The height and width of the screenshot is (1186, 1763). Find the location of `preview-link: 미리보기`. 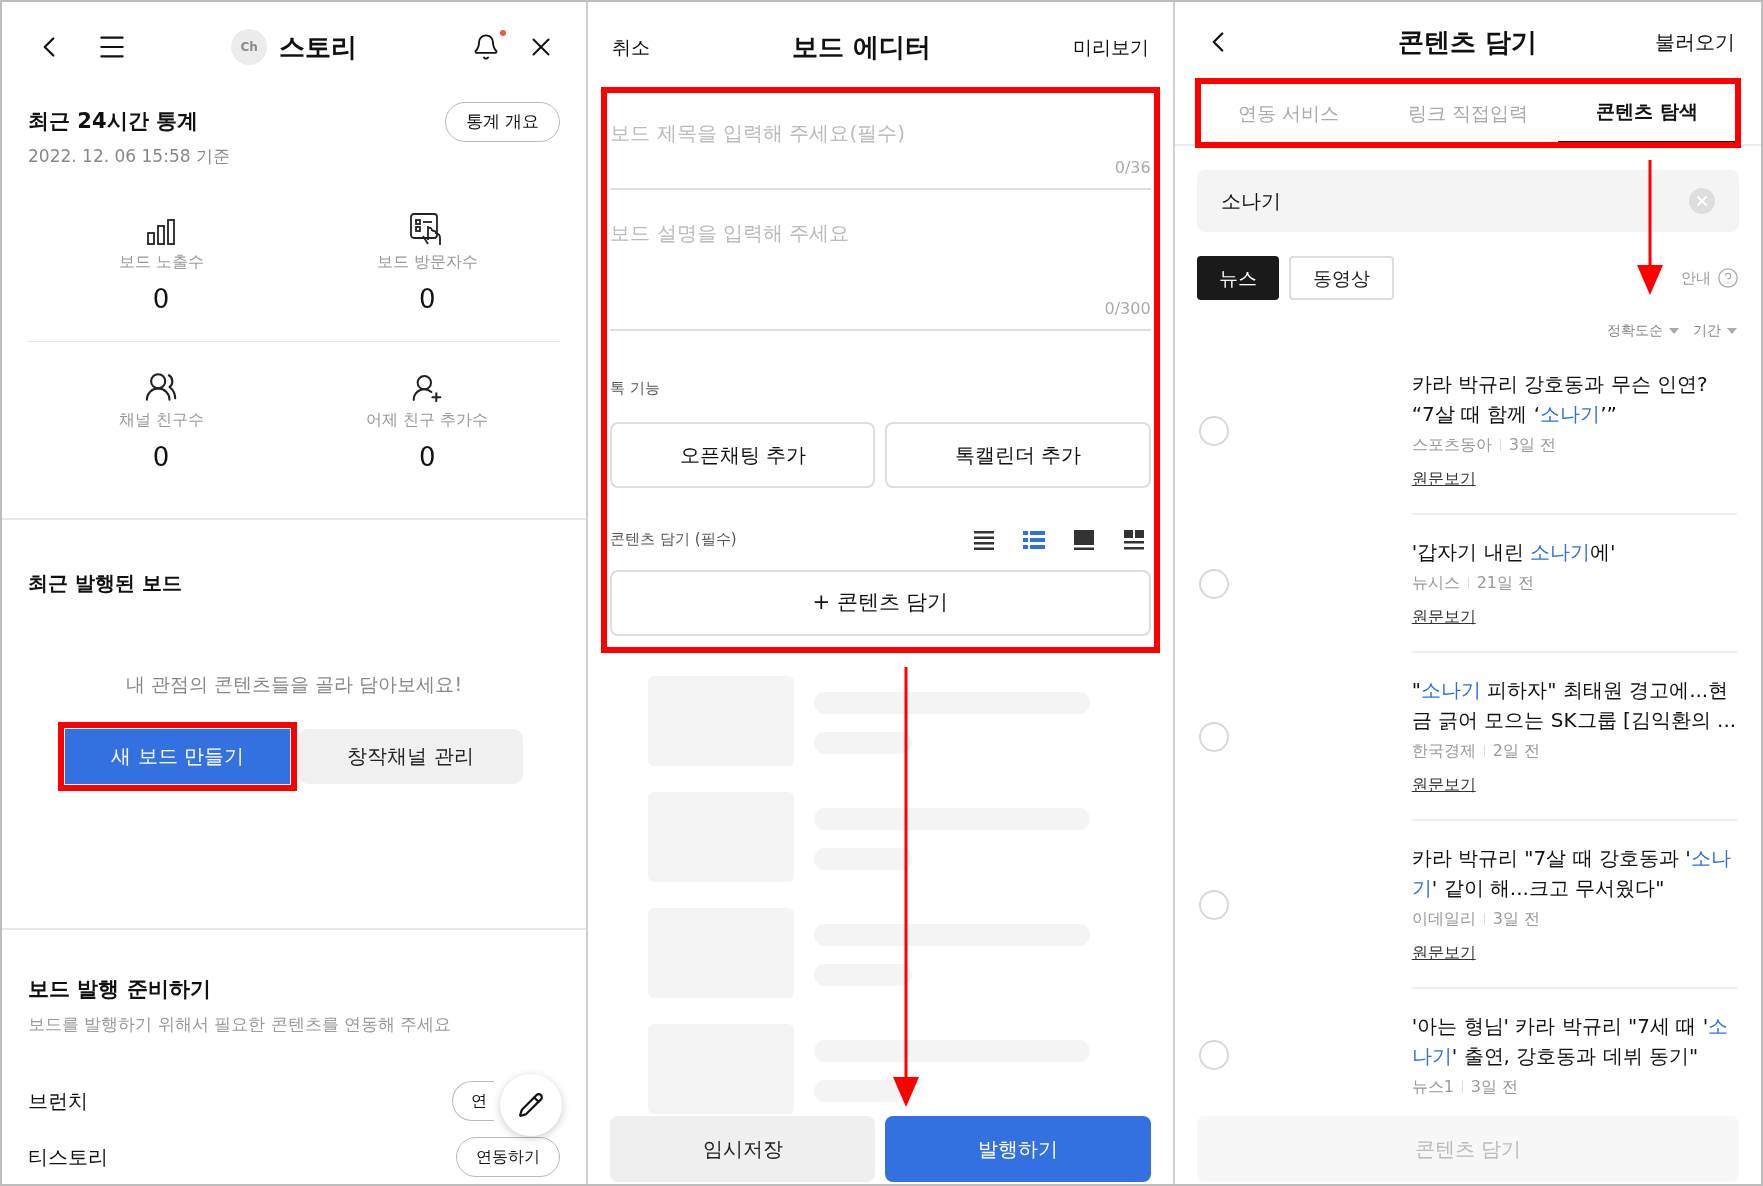

preview-link: 미리보기 is located at coordinates (1110, 47).